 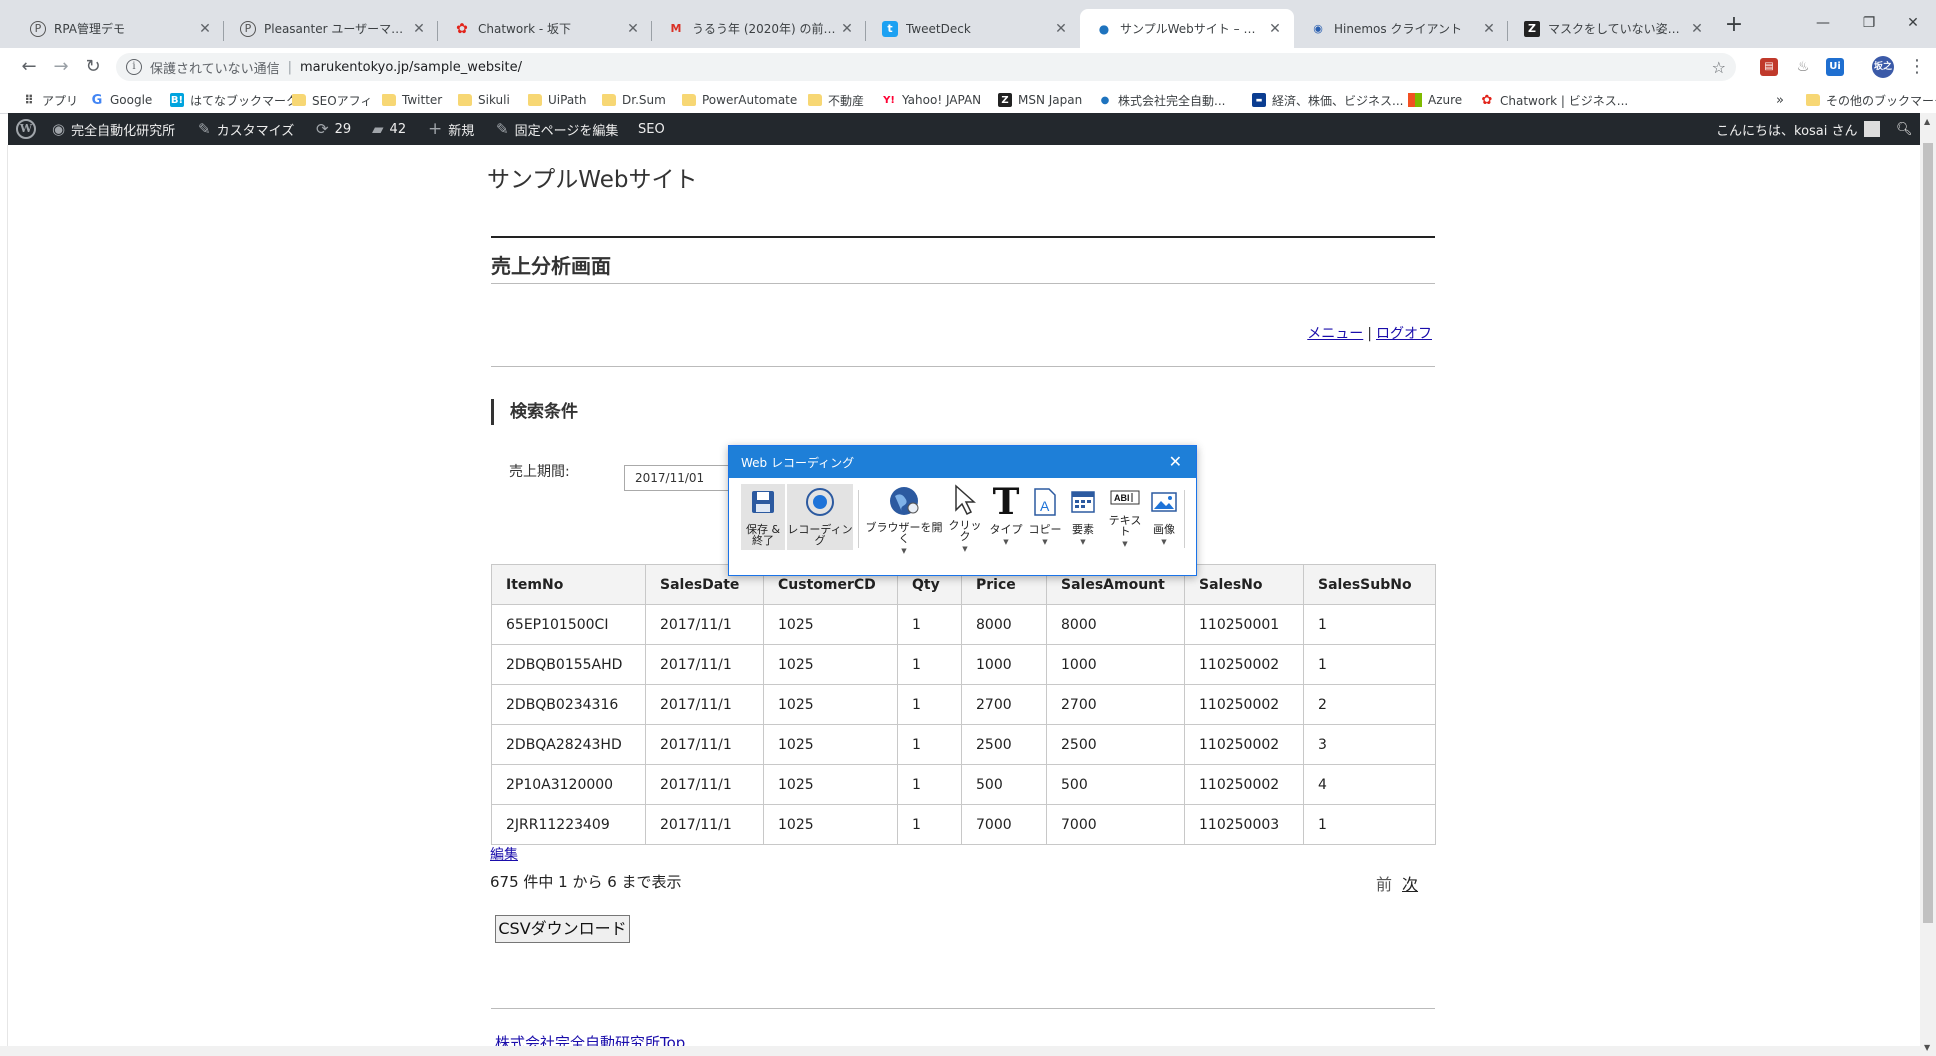 What do you see at coordinates (93, 67) in the screenshot?
I see `reload-icon: ↻` at bounding box center [93, 67].